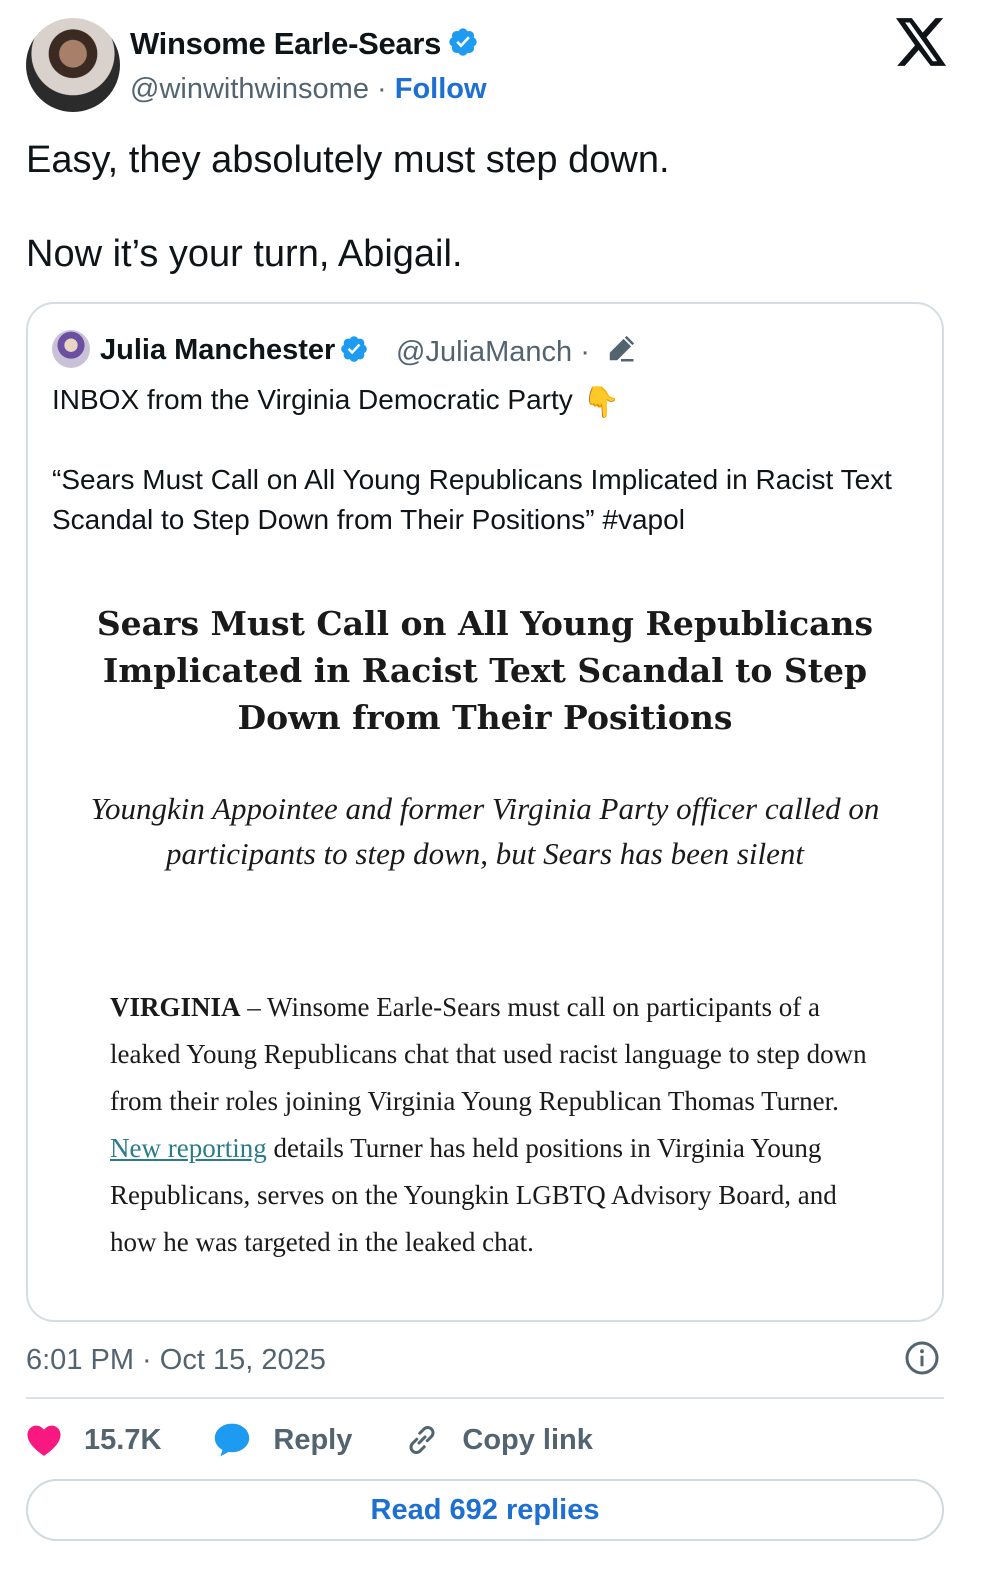 Image resolution: width=984 pixels, height=1588 pixels. What do you see at coordinates (44, 1440) in the screenshot?
I see `heart-icon` at bounding box center [44, 1440].